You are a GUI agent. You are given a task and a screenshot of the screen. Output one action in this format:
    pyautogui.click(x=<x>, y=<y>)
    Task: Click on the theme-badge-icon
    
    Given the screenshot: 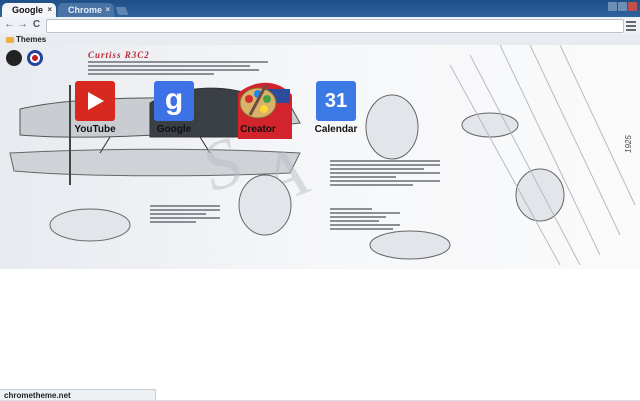 What is the action you would take?
    pyautogui.click(x=14, y=58)
    